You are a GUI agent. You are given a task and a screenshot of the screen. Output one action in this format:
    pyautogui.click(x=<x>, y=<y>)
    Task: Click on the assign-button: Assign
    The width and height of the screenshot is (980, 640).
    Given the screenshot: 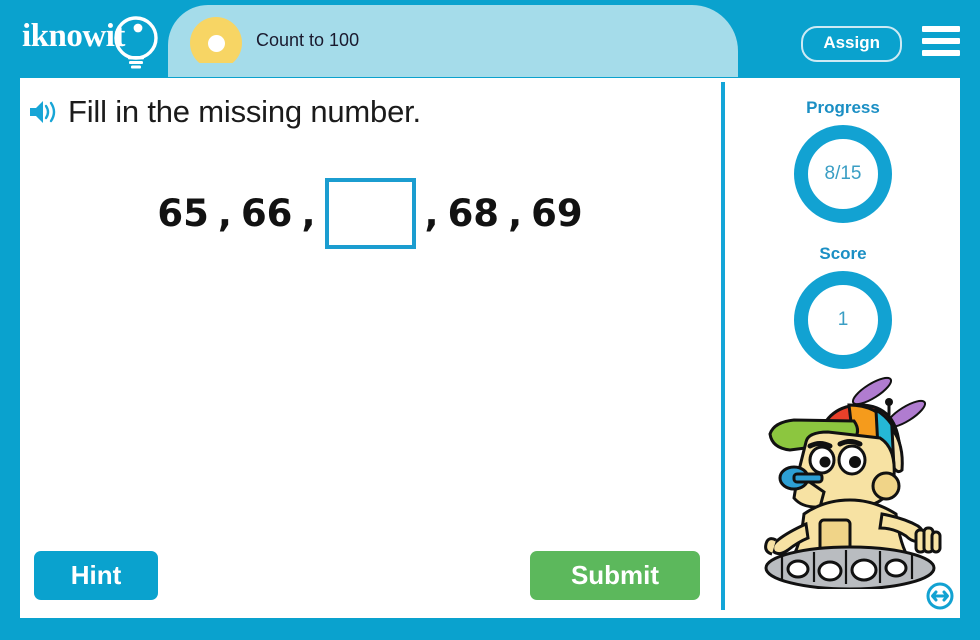 What is the action you would take?
    pyautogui.click(x=851, y=44)
    